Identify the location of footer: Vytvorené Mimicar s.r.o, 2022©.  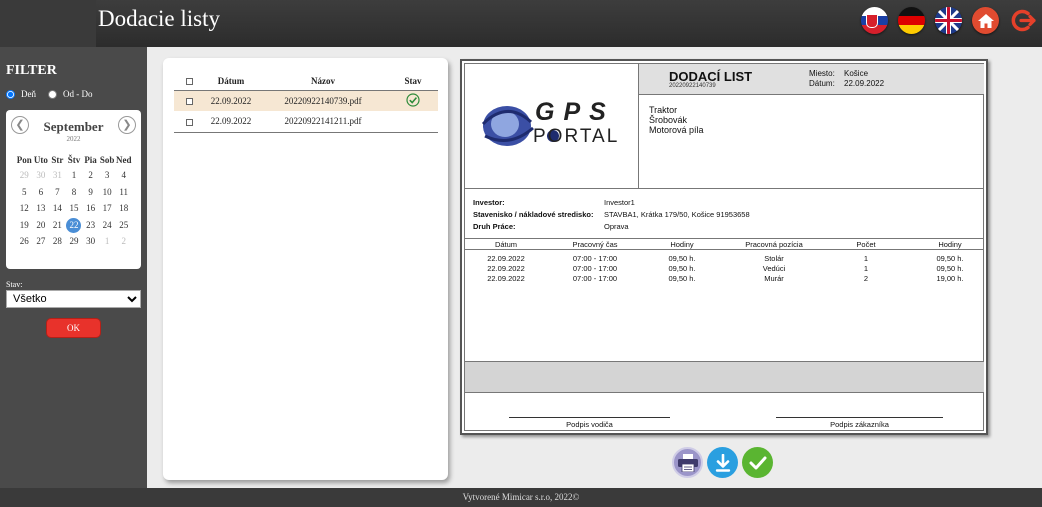
(521, 497).